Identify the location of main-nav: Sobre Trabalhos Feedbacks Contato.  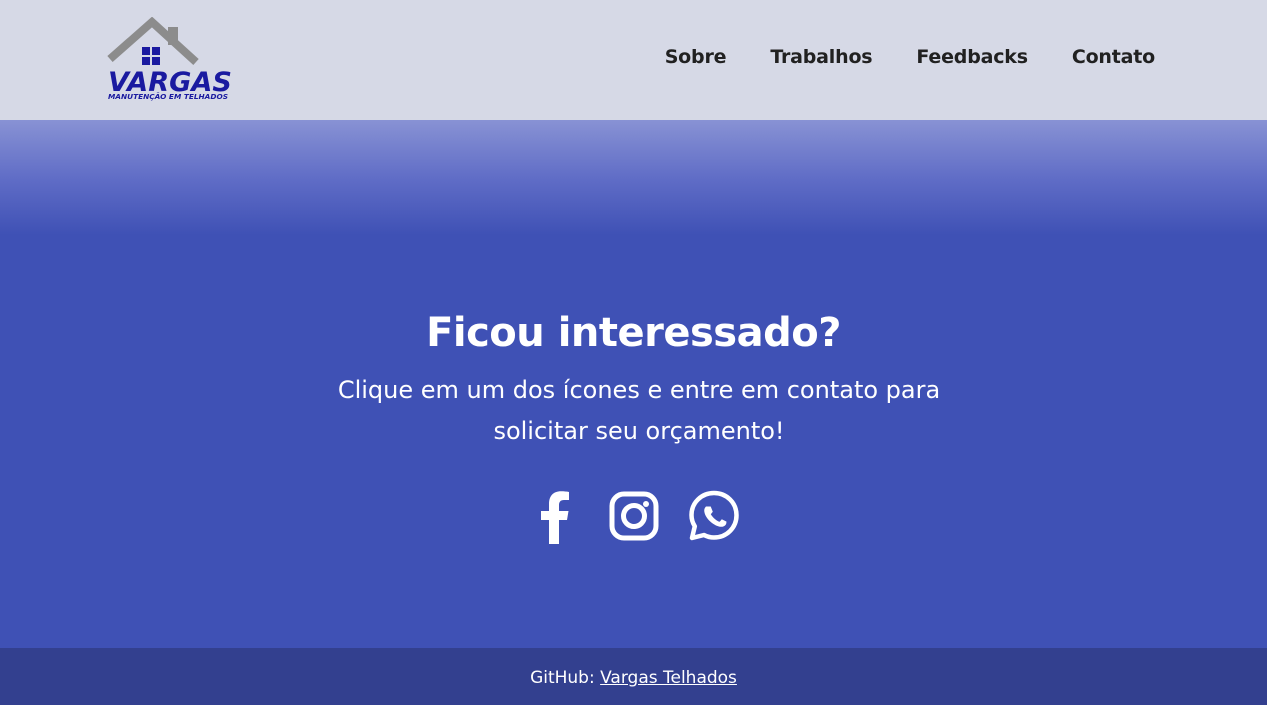
(910, 57).